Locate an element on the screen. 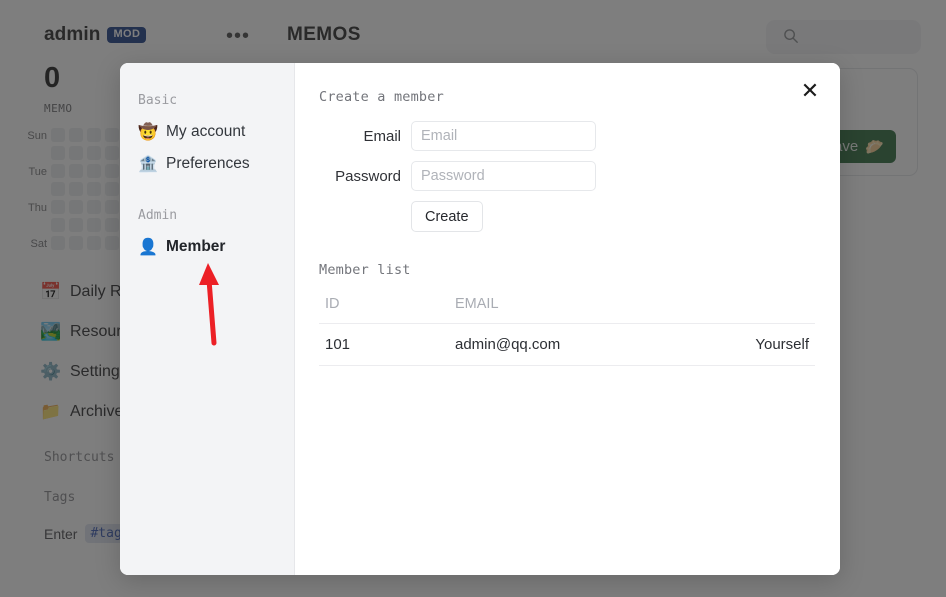  password-field is located at coordinates (503, 176).